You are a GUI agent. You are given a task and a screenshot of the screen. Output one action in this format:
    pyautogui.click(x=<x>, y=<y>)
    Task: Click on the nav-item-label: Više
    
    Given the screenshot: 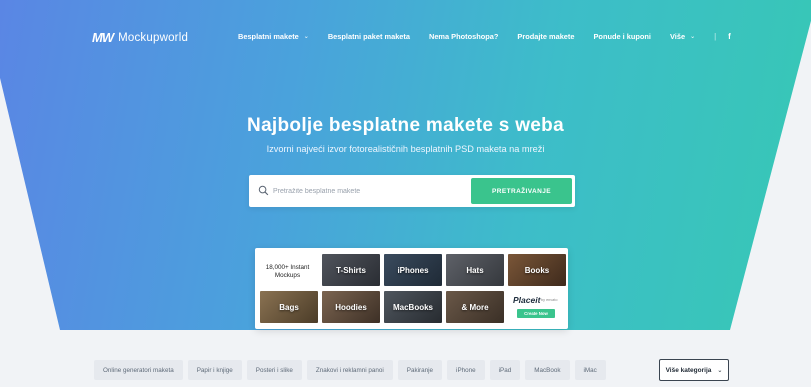 What is the action you would take?
    pyautogui.click(x=677, y=36)
    